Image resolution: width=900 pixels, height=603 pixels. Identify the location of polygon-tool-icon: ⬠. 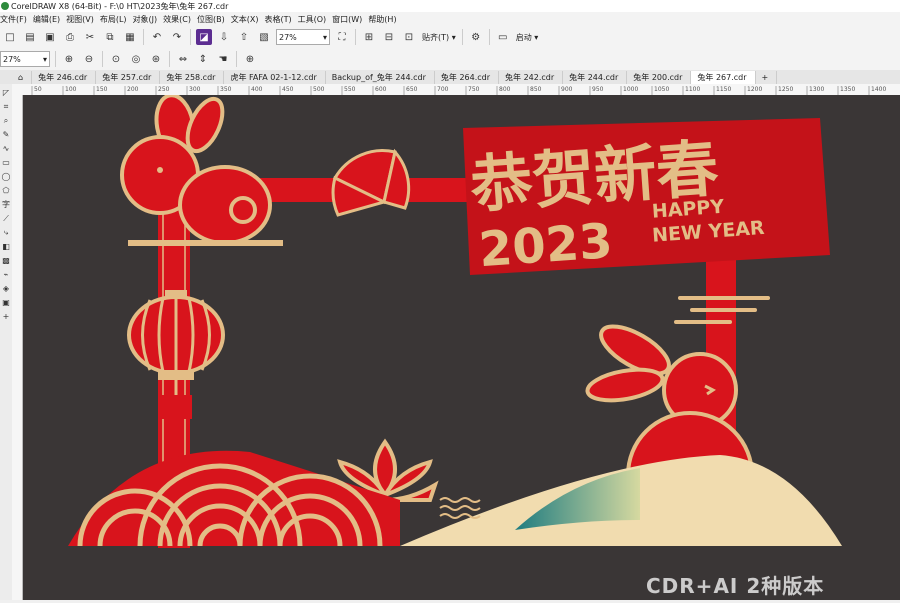
(6, 191).